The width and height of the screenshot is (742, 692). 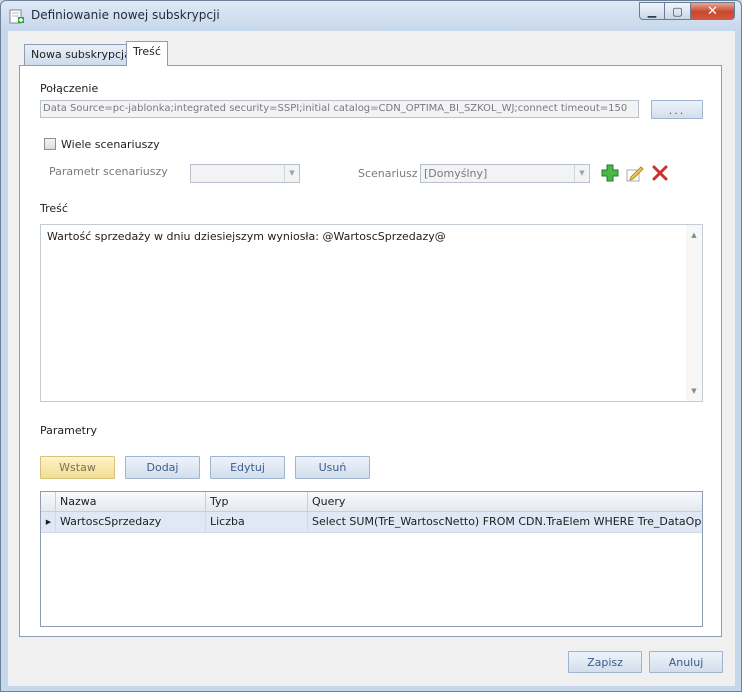 What do you see at coordinates (17, 16) in the screenshot?
I see `new-subscription-icon` at bounding box center [17, 16].